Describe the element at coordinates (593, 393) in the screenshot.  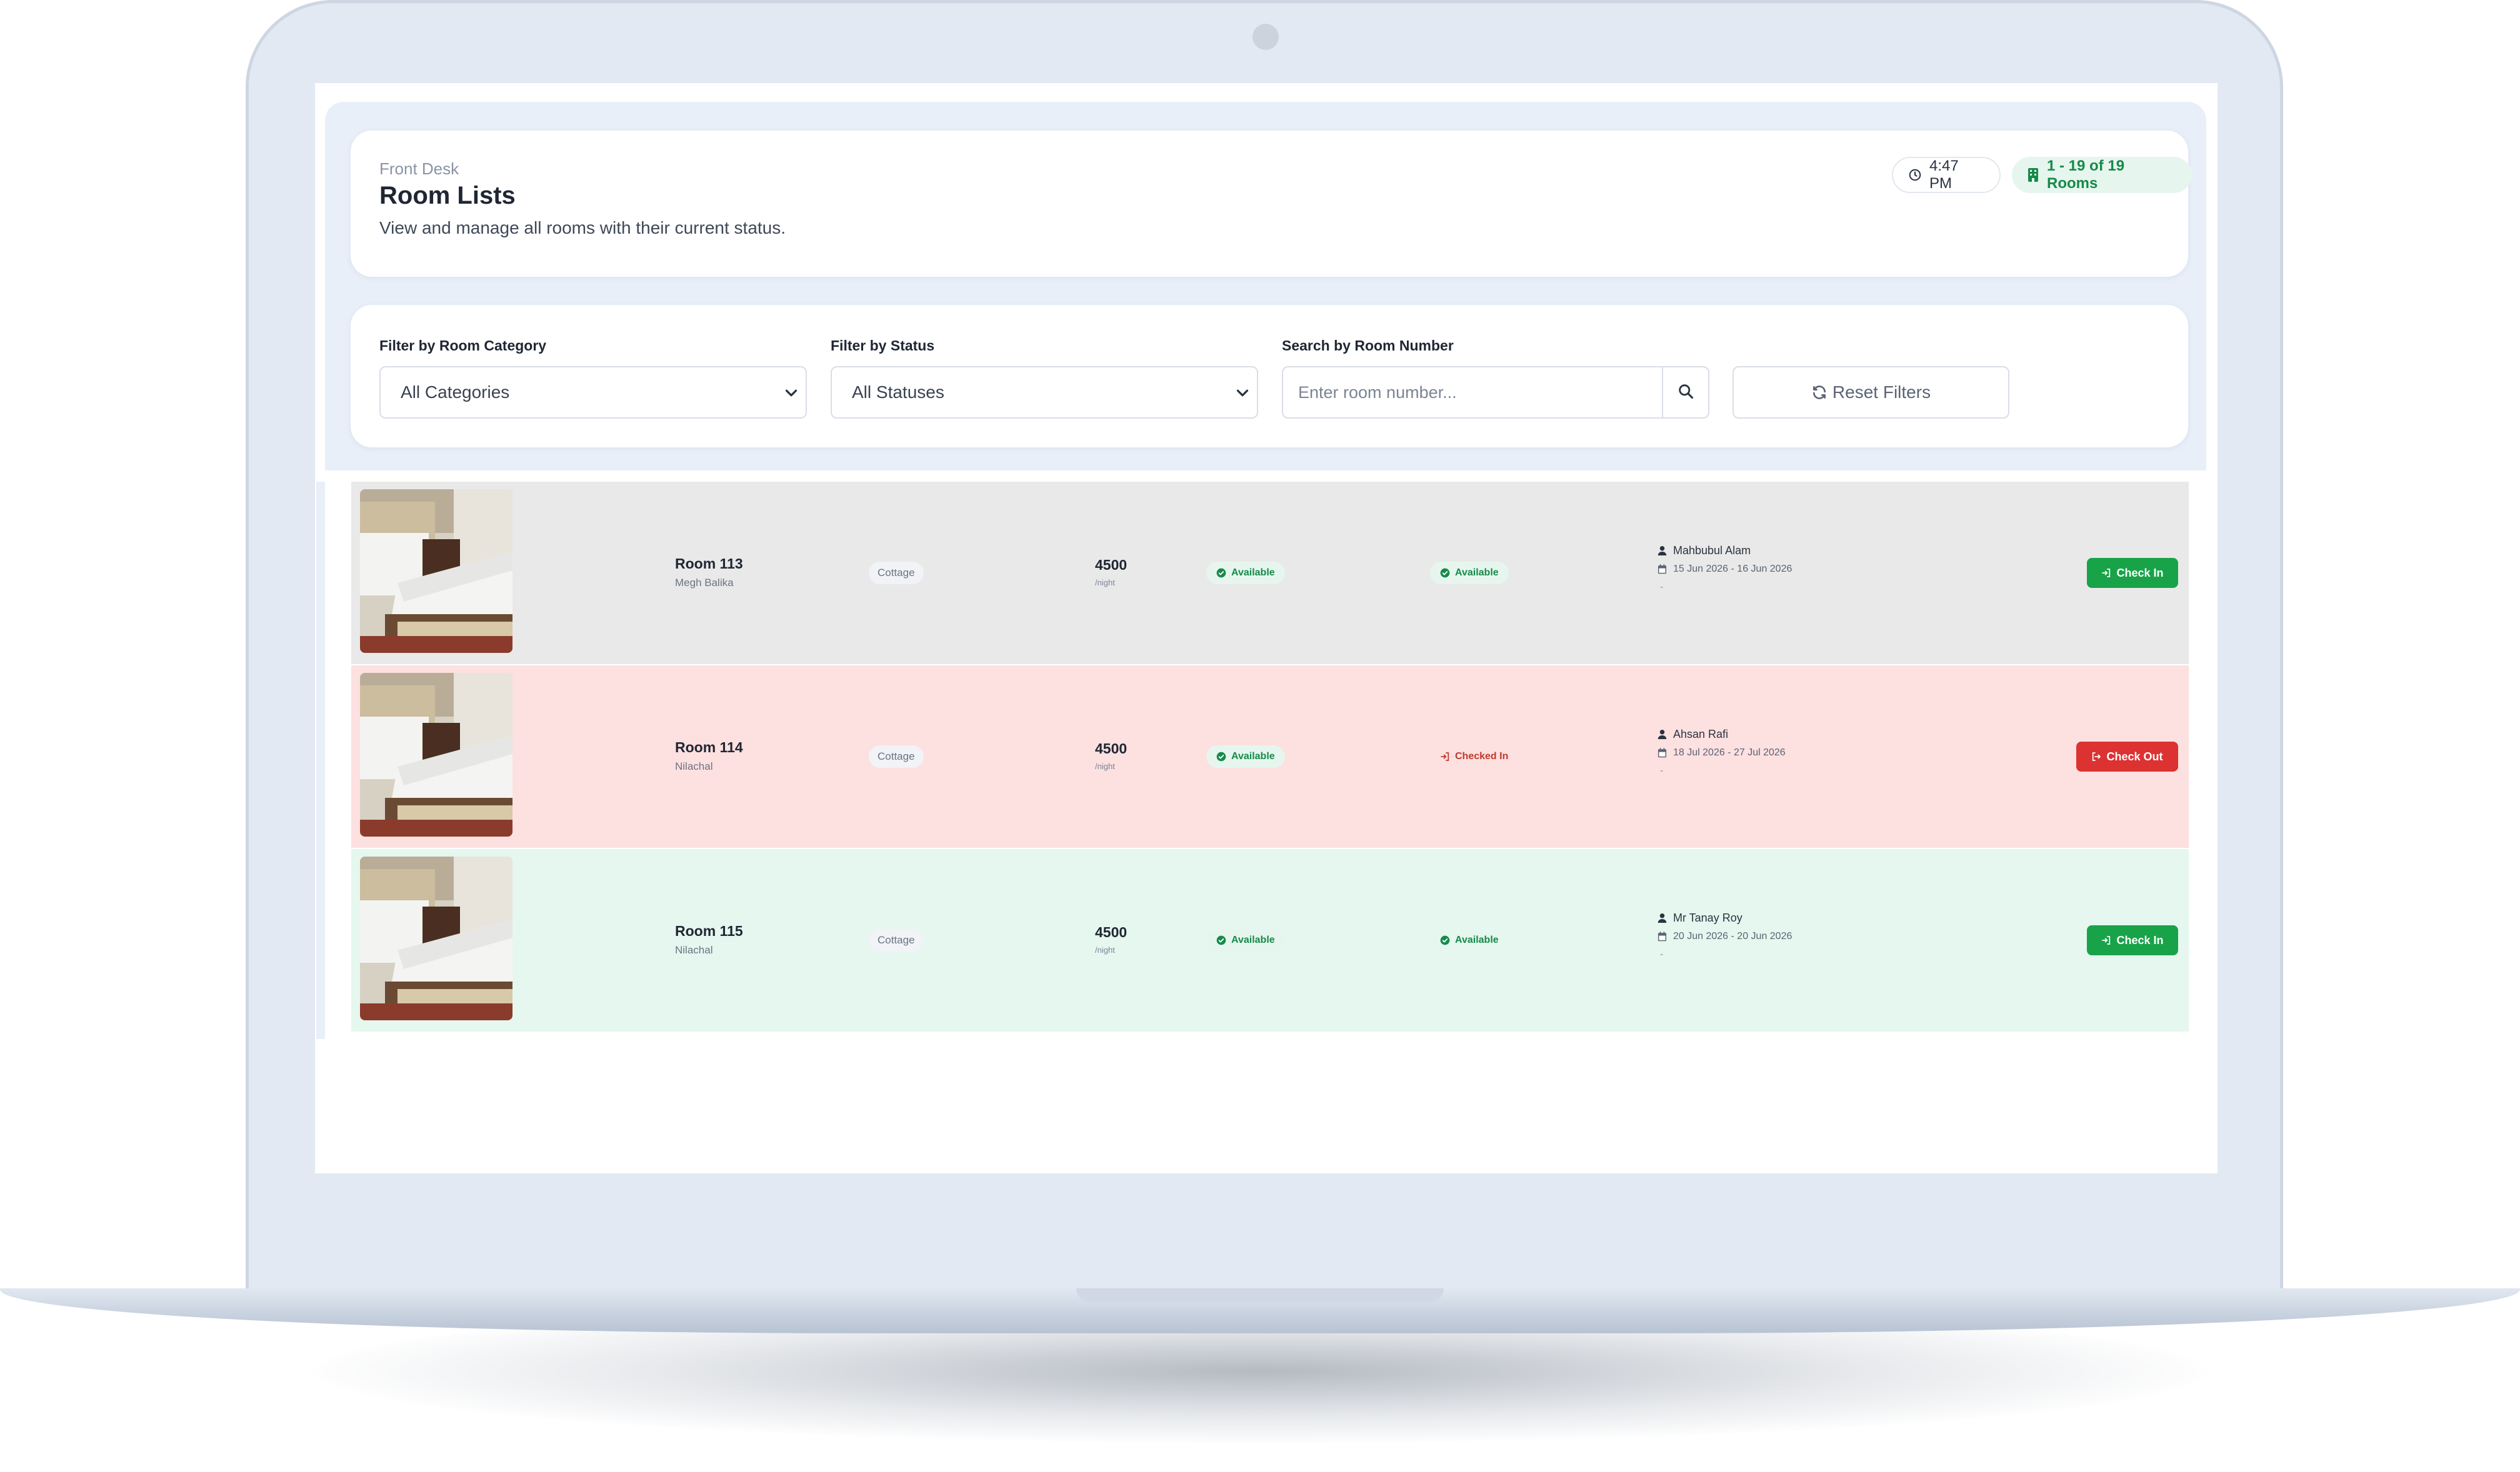
I see `category-select: All Categories` at that location.